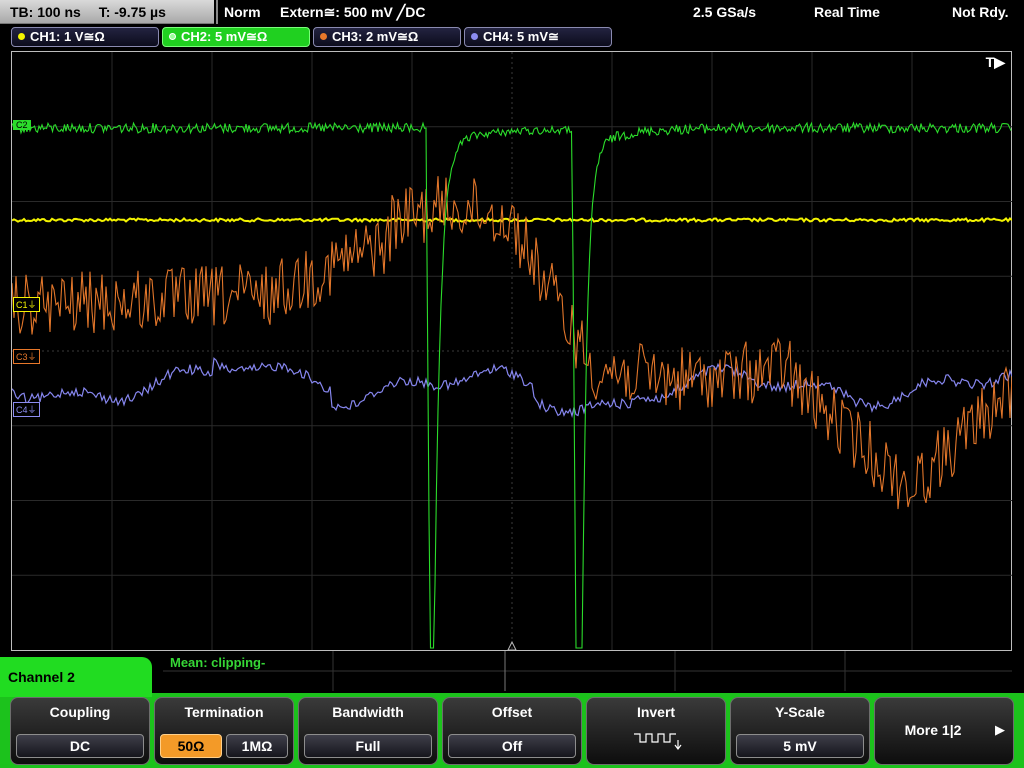  Describe the element at coordinates (218, 662) in the screenshot. I see `measurement-result: Mean: clipping-` at that location.